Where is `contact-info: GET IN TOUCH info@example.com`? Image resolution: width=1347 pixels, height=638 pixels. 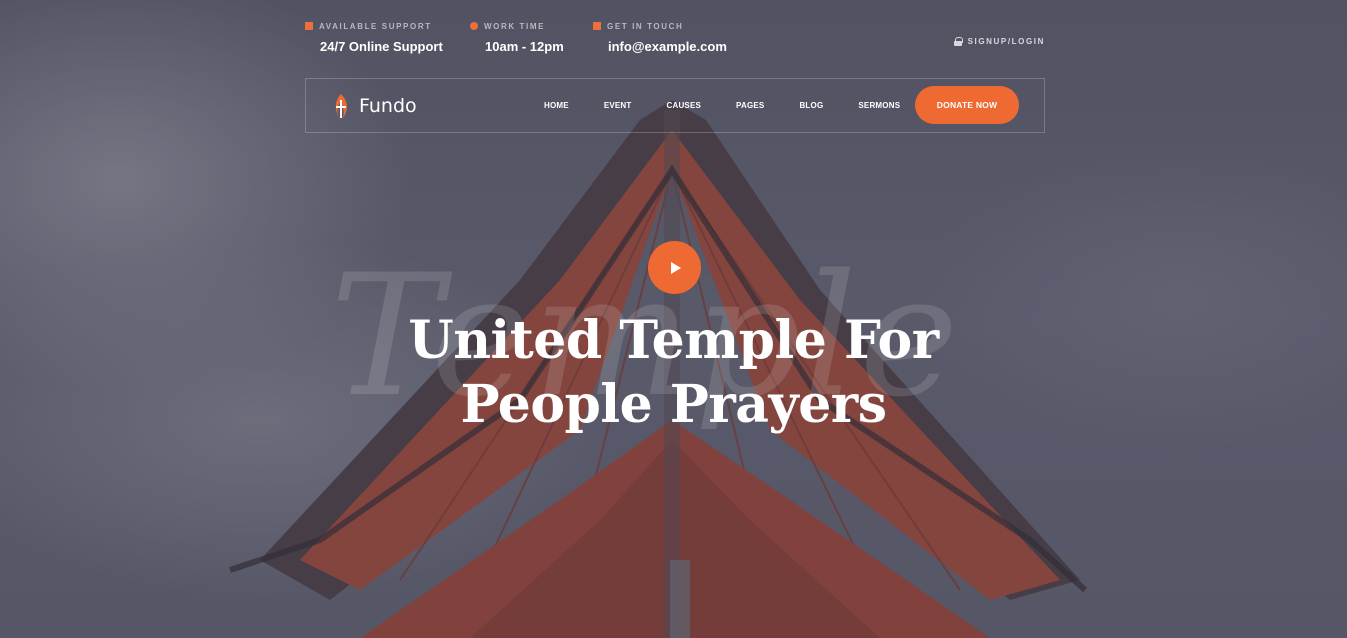
contact-info: GET IN TOUCH info@example.com is located at coordinates (660, 37).